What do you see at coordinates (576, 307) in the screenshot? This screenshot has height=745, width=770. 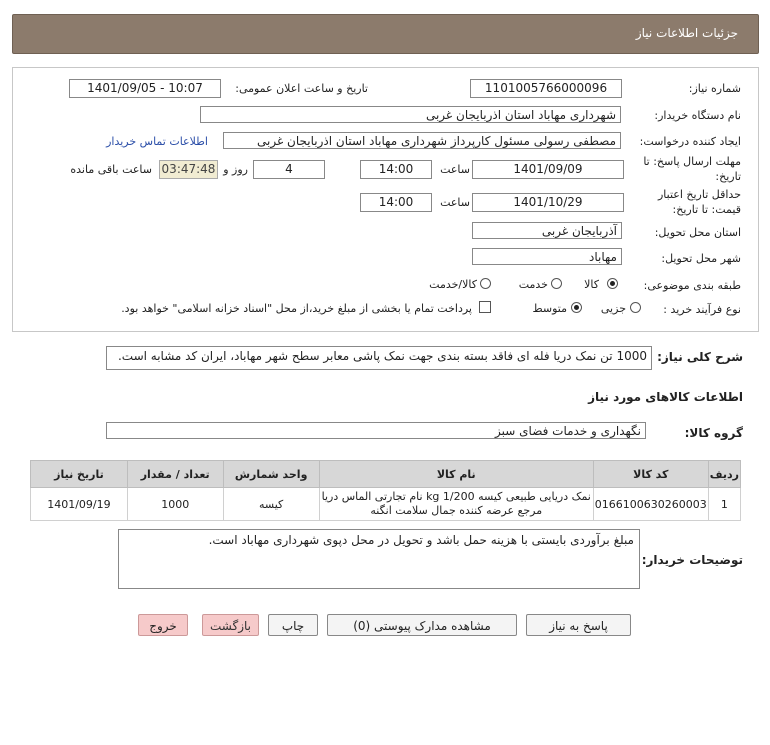 I see `process-medium-radio` at bounding box center [576, 307].